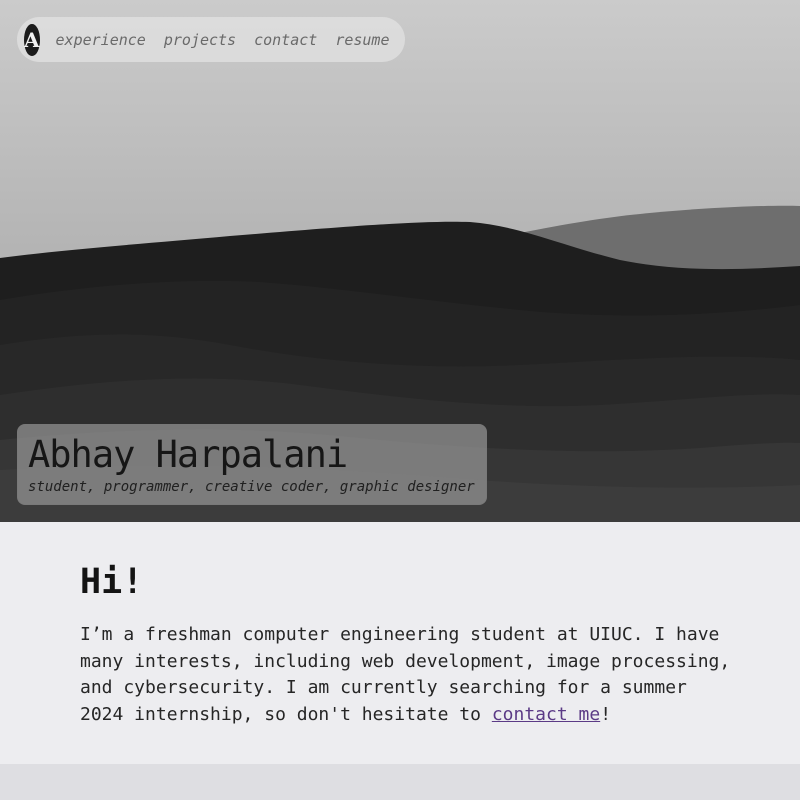 This screenshot has width=800, height=800. I want to click on bio-end: !, so click(606, 714).